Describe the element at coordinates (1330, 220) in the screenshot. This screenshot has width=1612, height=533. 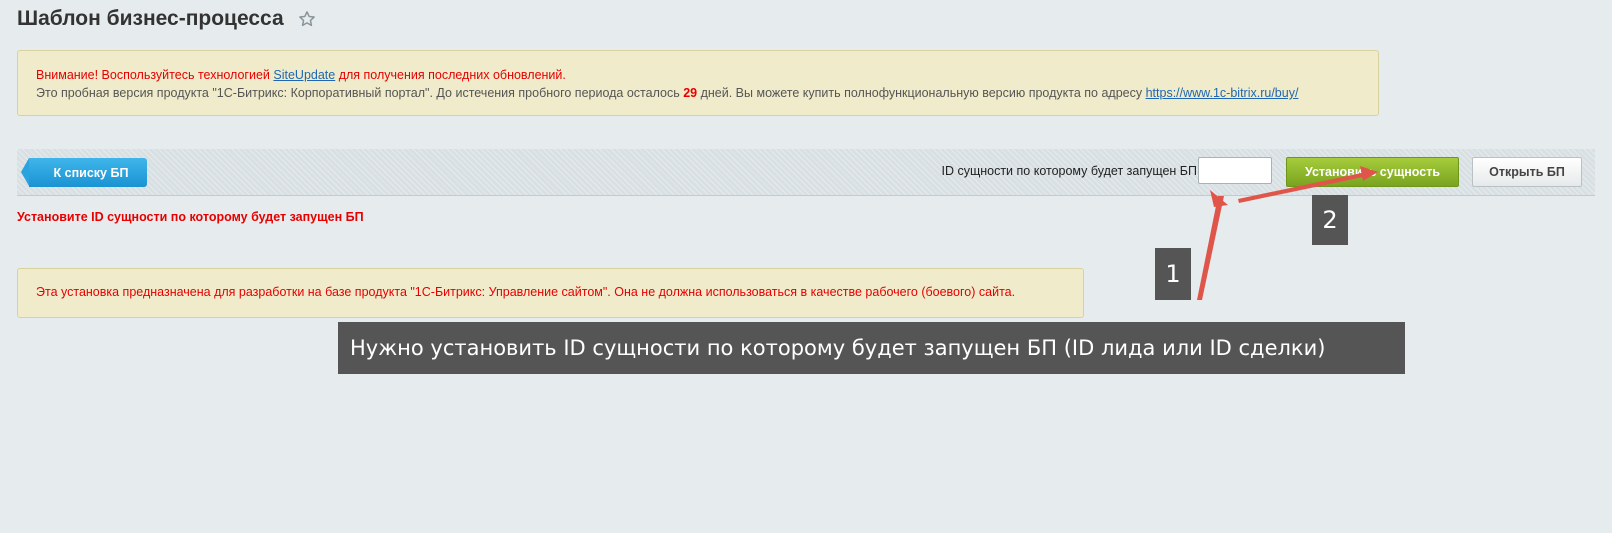
I see `annotation-badge-2: 2` at that location.